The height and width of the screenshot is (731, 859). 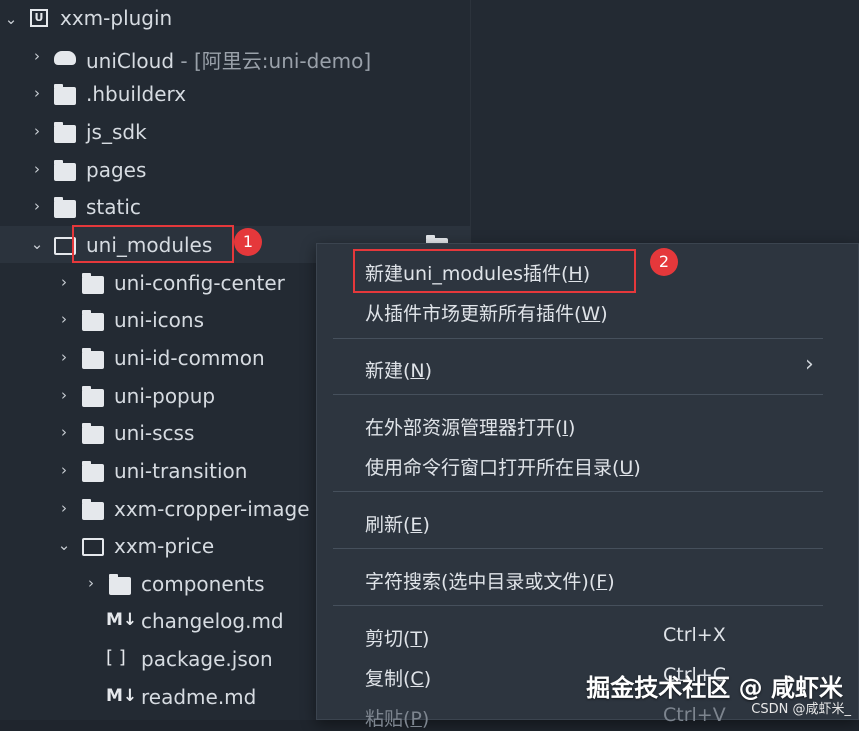 I want to click on shortcut-cut: Ctrl+X, so click(x=694, y=635).